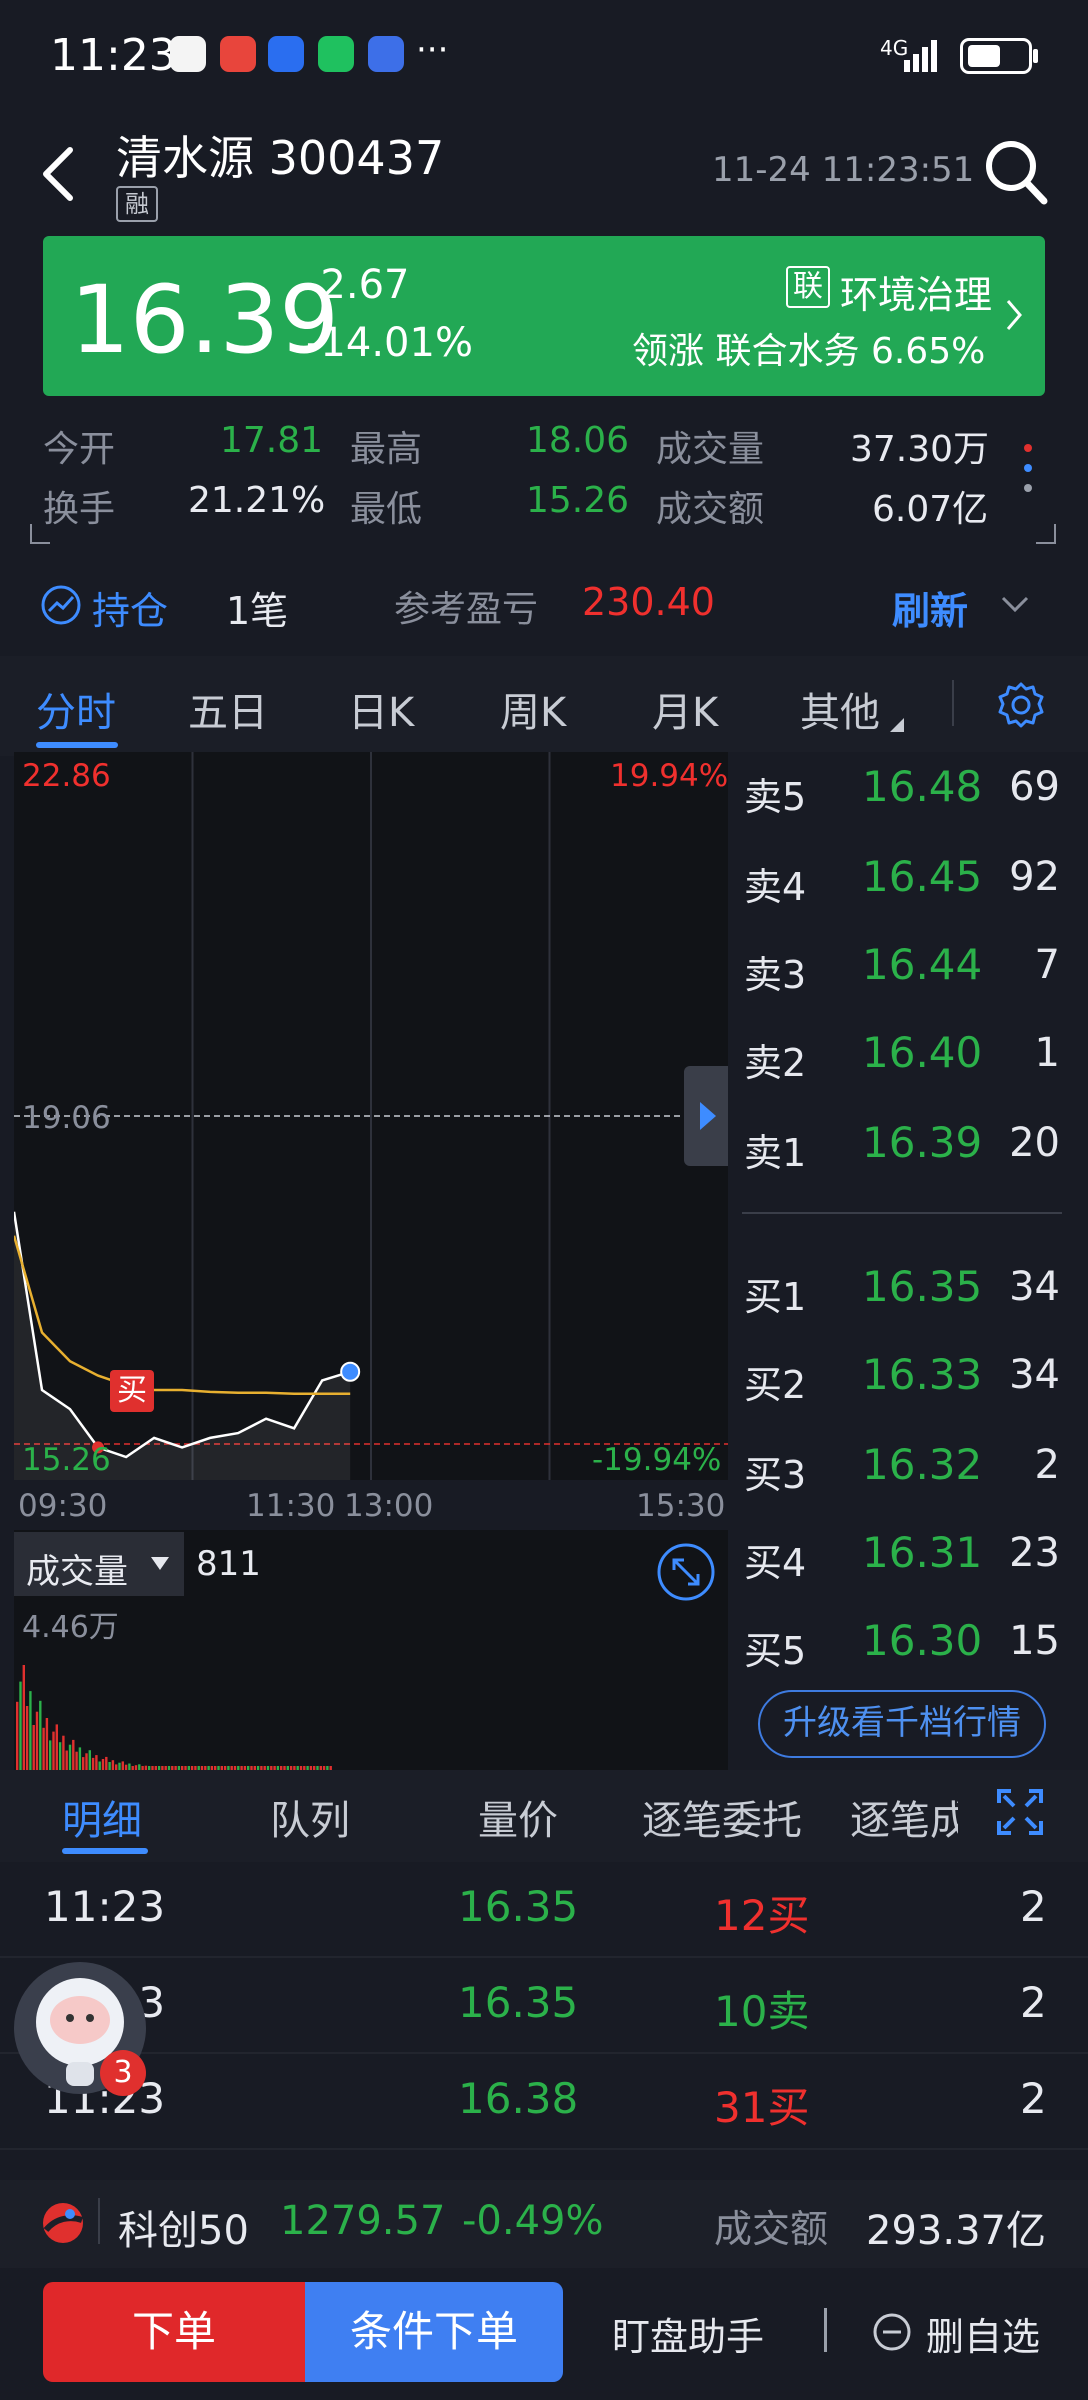  Describe the element at coordinates (1028, 470) in the screenshot. I see `more-dots-icon` at that location.